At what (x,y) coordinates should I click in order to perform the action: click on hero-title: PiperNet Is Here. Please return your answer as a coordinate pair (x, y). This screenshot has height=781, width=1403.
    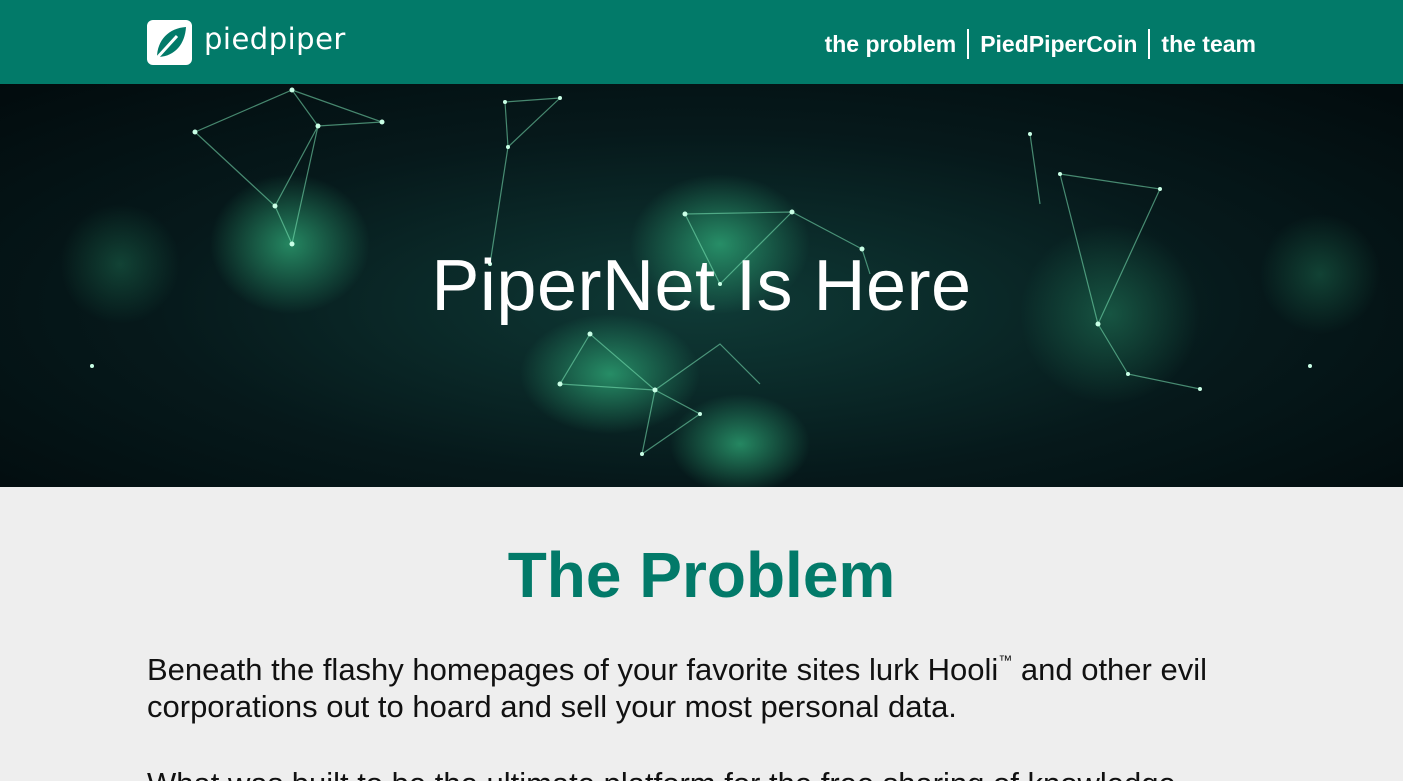
    Looking at the image, I should click on (701, 286).